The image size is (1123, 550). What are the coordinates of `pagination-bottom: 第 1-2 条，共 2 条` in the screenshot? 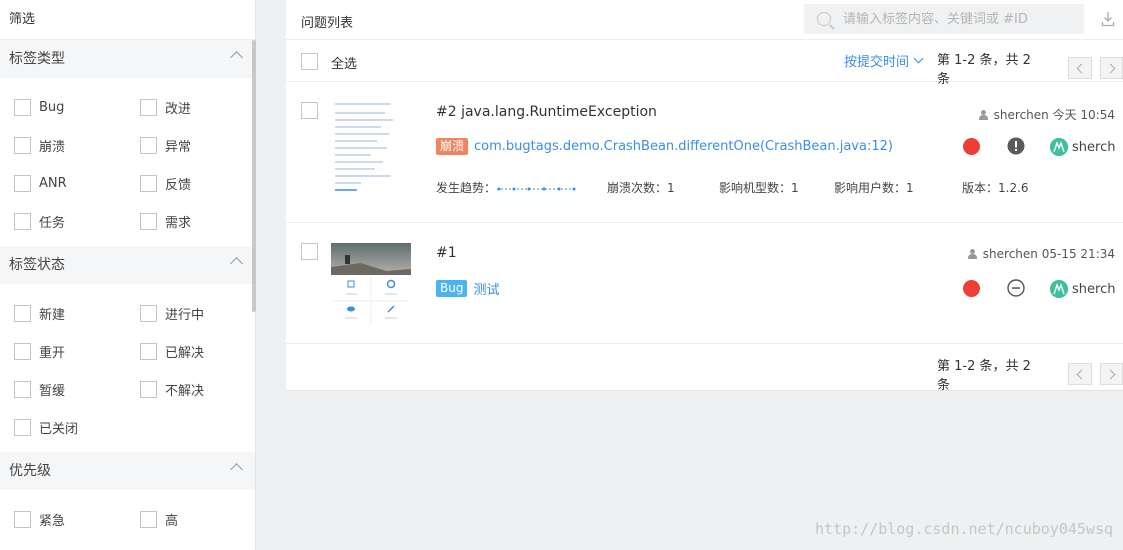 It's located at (704, 374).